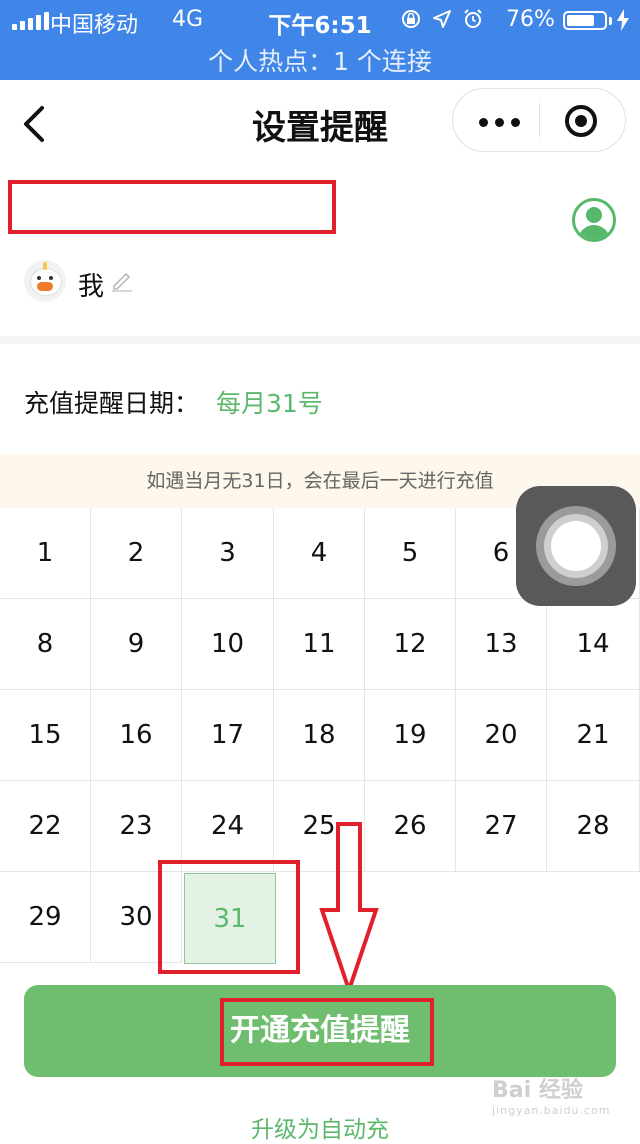 This screenshot has width=640, height=1144. Describe the element at coordinates (320, 40) in the screenshot. I see `status-bar: 中国移动 4G 下午6:51 76% 个人热点：1 个连接` at that location.